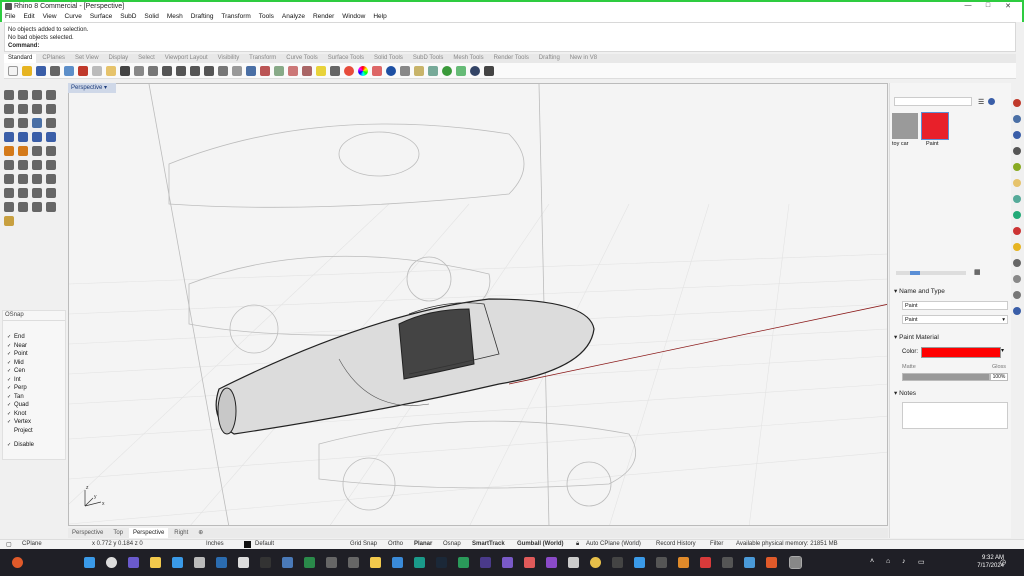 The image size is (1024, 576). Describe the element at coordinates (177, 562) in the screenshot. I see `edge-icon` at that location.